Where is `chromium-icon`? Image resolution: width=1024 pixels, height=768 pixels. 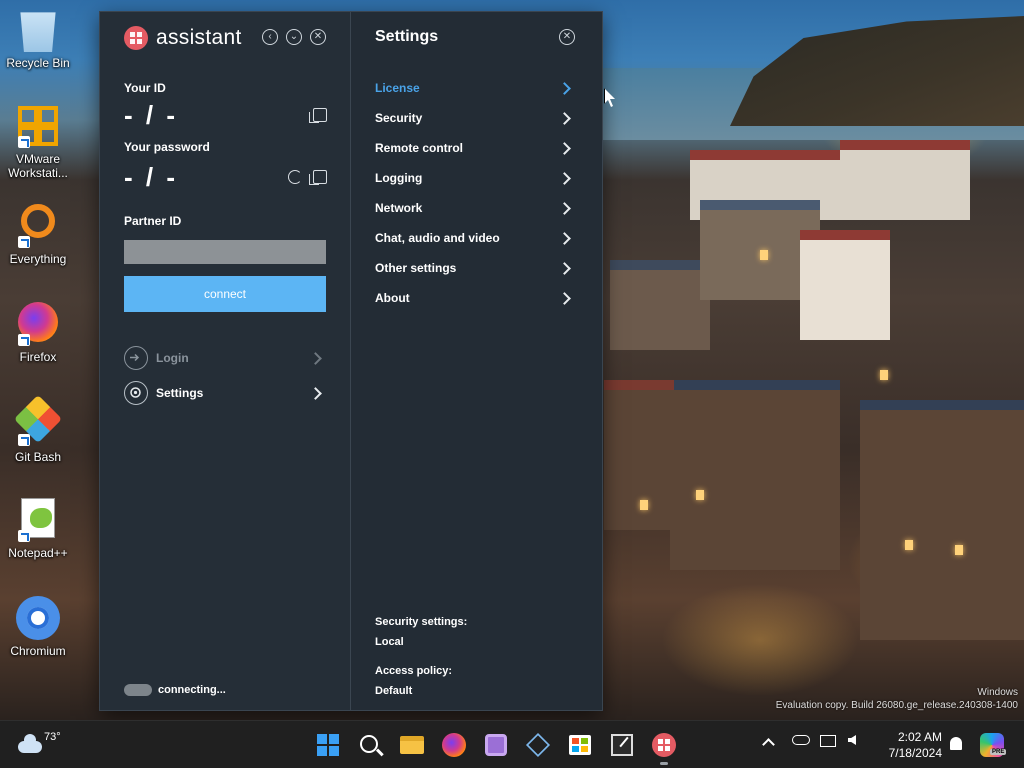 chromium-icon is located at coordinates (38, 618).